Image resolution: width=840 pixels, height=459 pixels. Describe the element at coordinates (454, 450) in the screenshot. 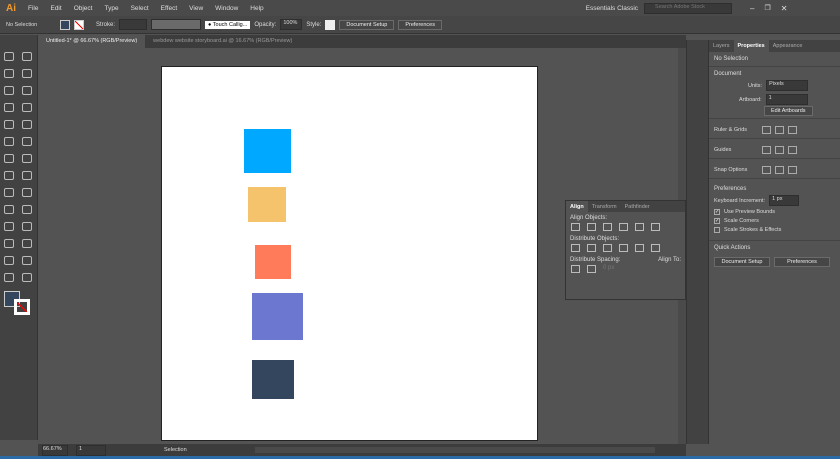

I see `horizontal-scrollbar` at that location.